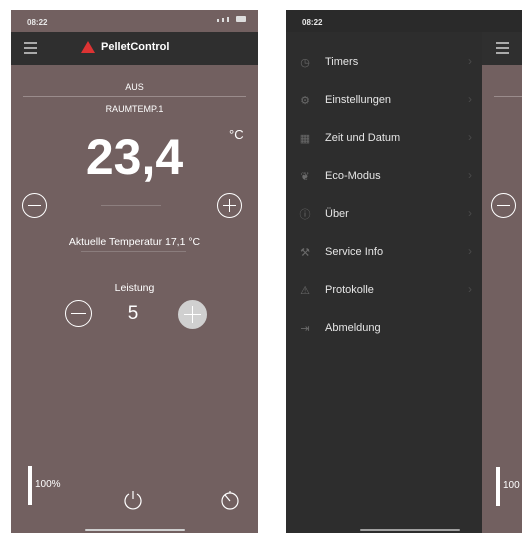 The height and width of the screenshot is (533, 522). I want to click on signal-icon, so click(231, 19).